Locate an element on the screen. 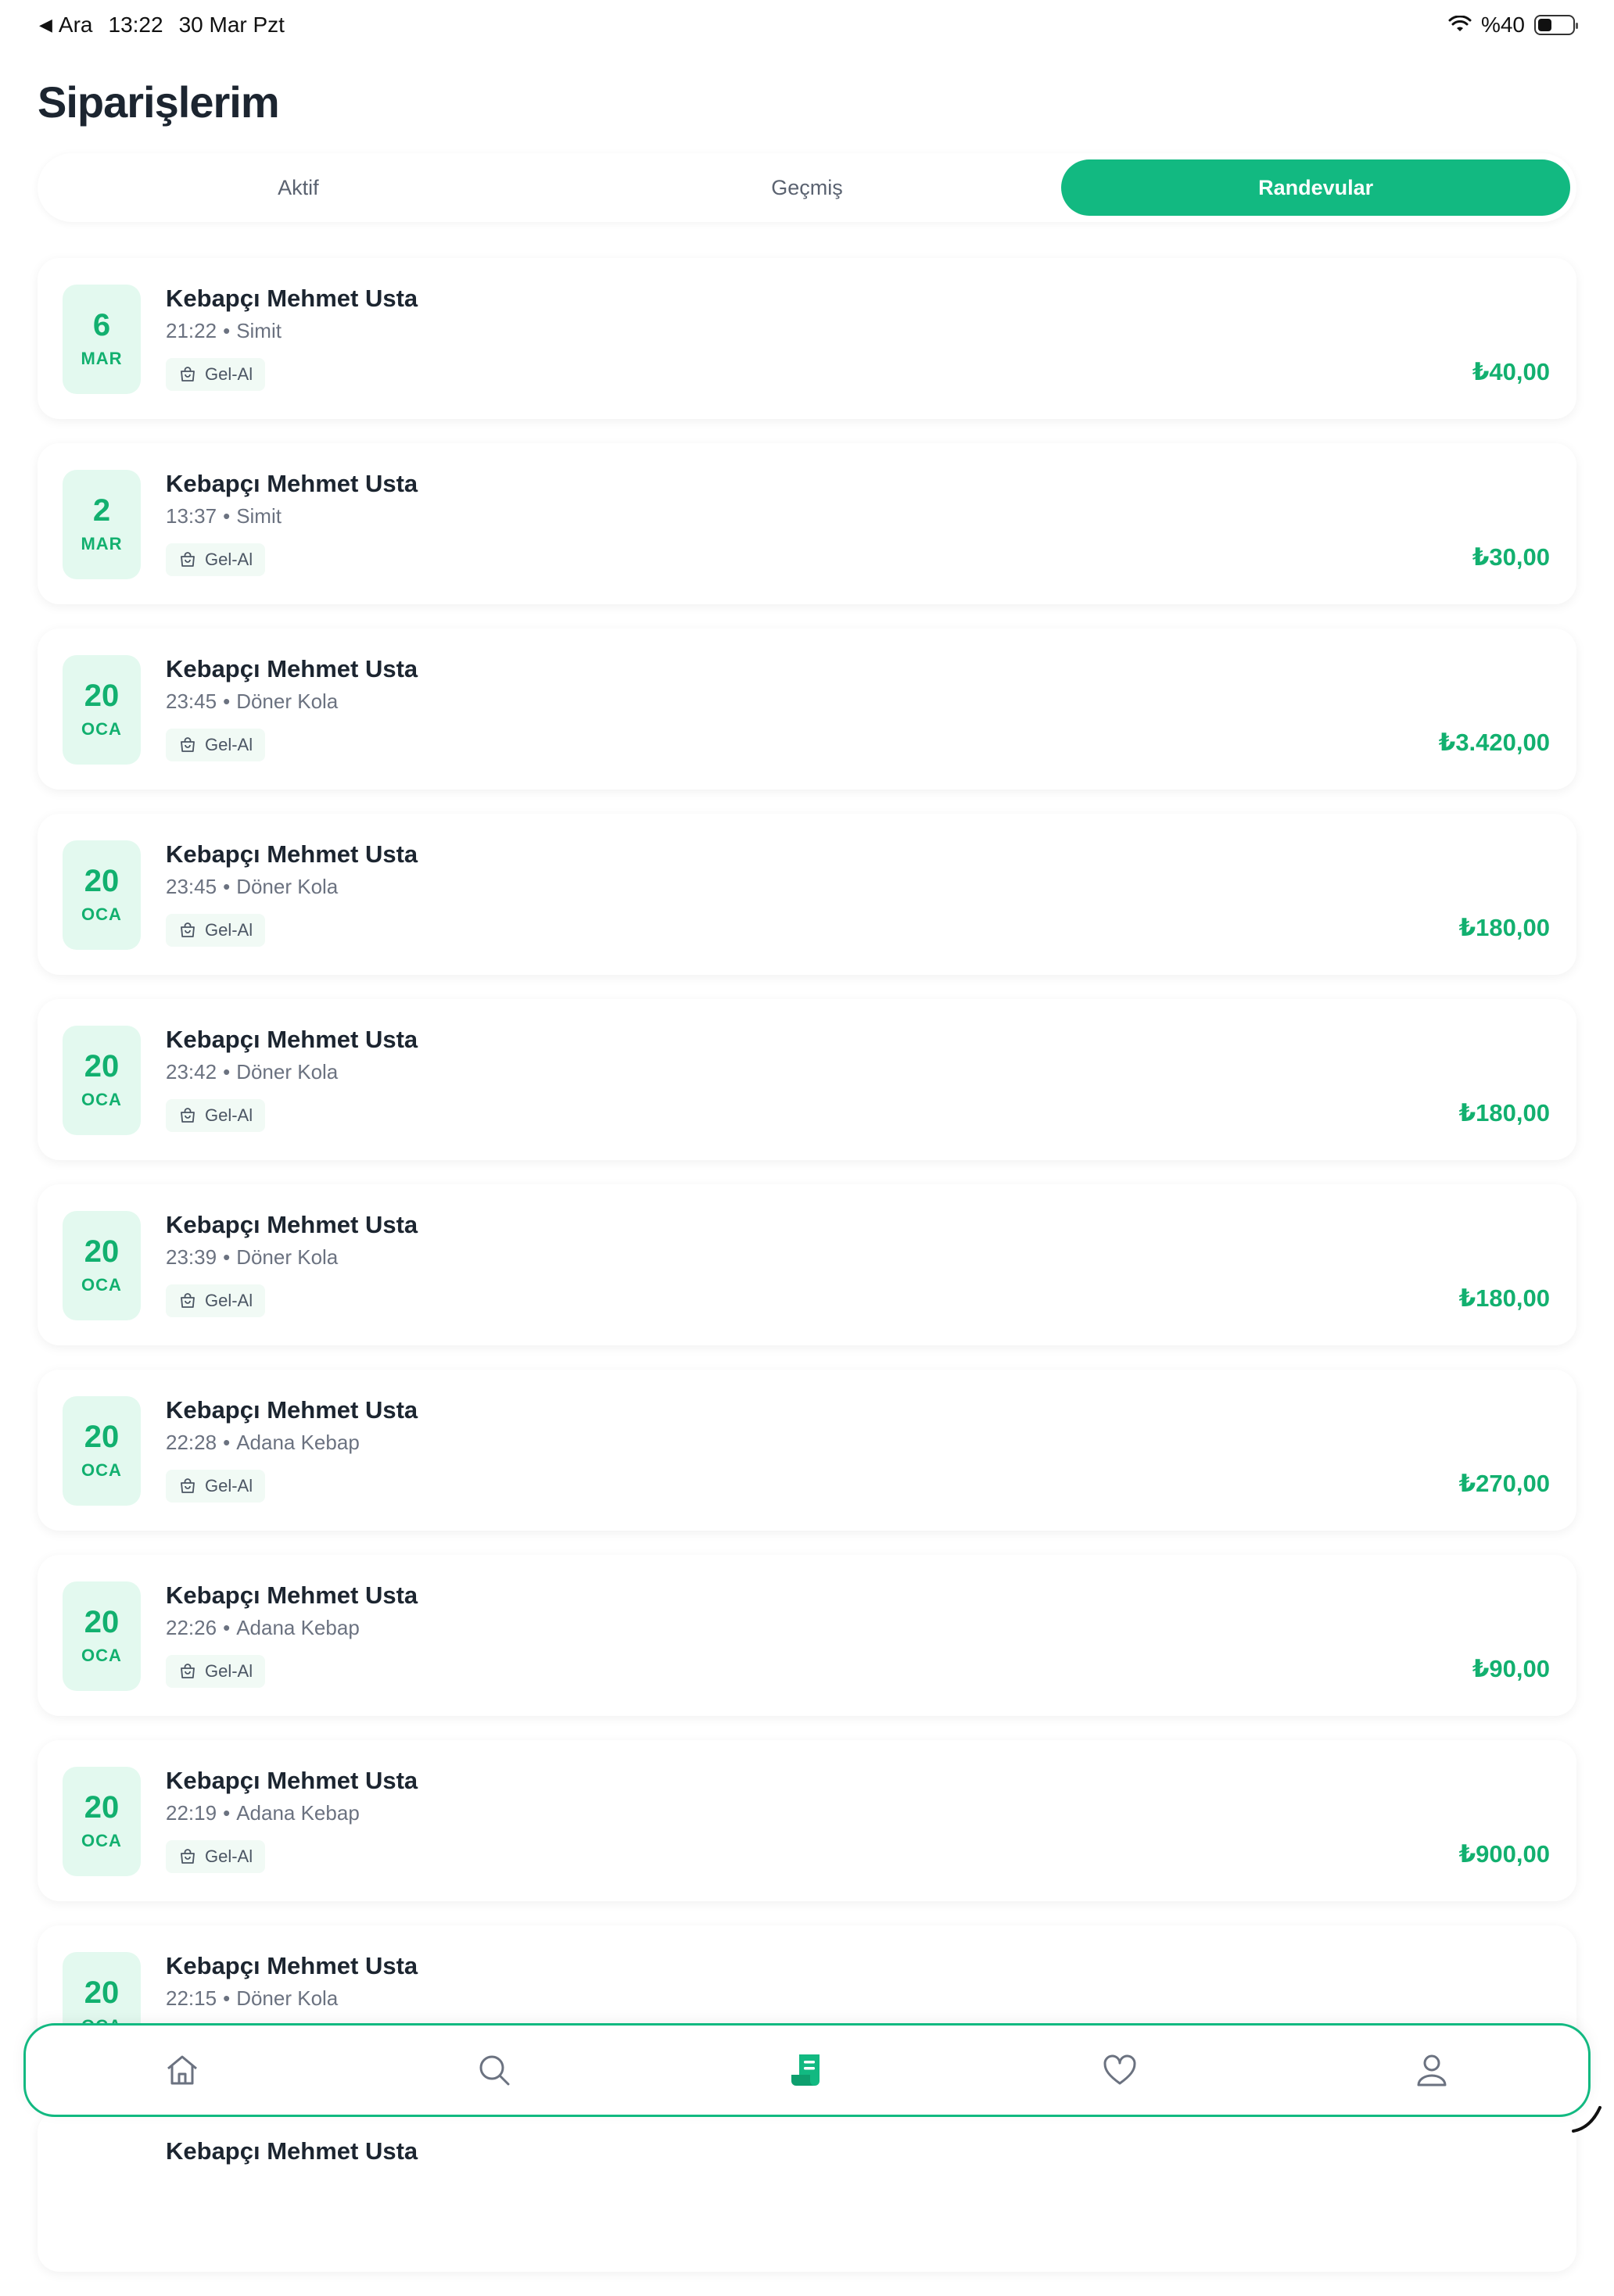  order-details: 22:28 • Adana Kebap is located at coordinates (263, 1443).